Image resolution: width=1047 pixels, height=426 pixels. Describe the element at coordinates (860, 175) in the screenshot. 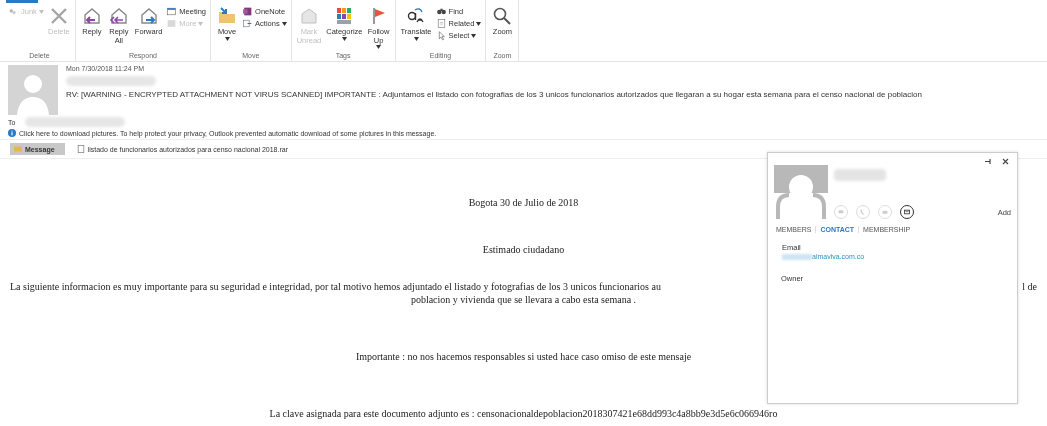

I see `redacted-contact-name` at that location.